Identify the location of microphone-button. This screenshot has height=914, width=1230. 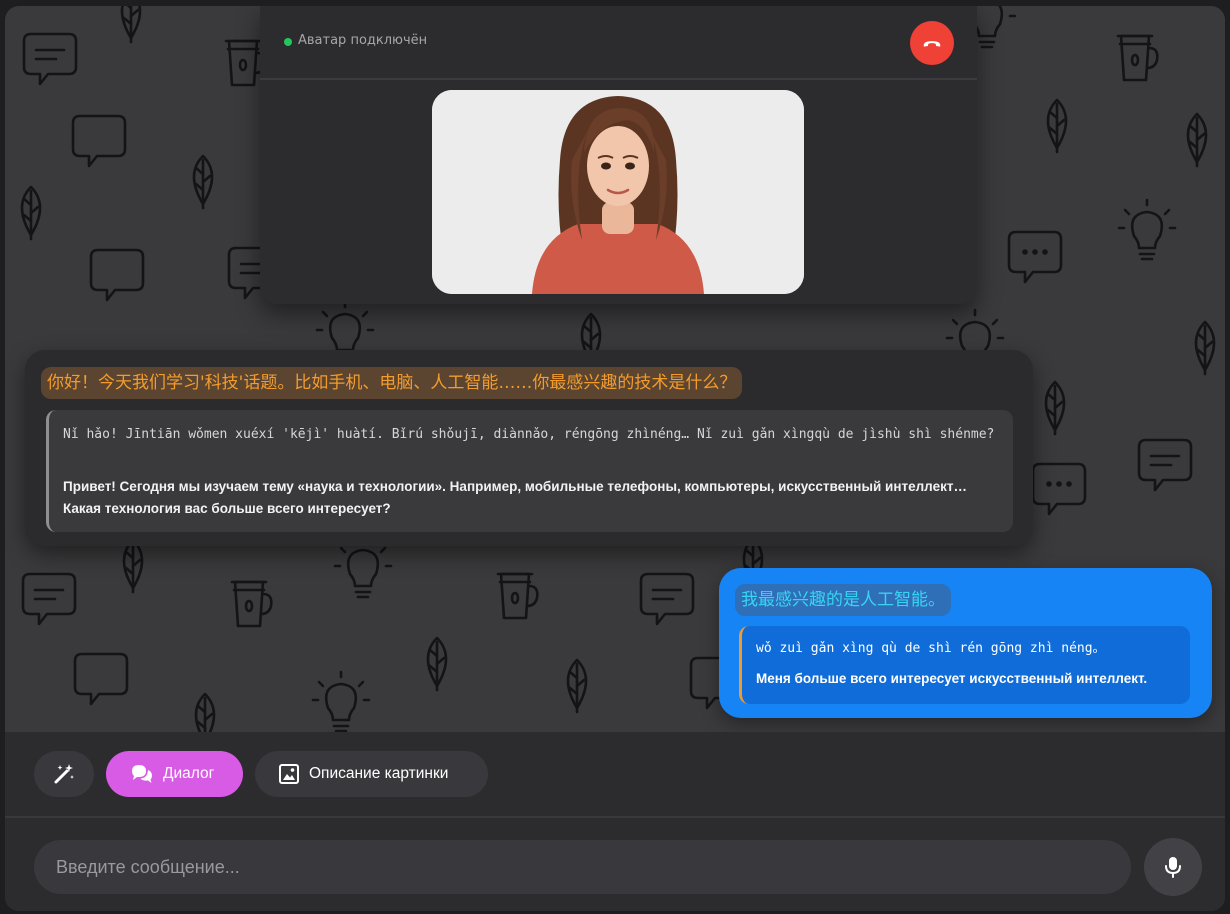
(1173, 867).